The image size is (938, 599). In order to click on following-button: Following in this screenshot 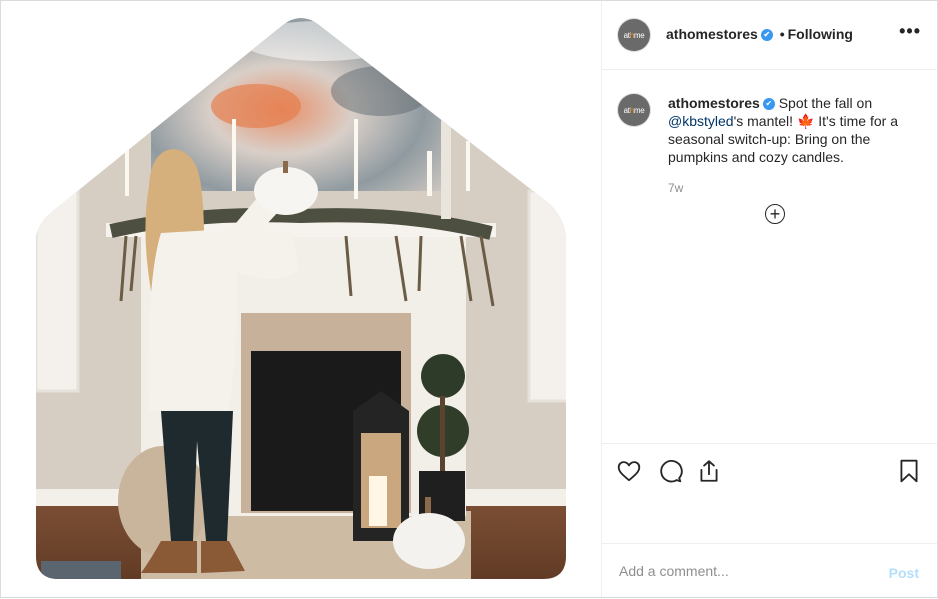, I will do `click(820, 34)`.